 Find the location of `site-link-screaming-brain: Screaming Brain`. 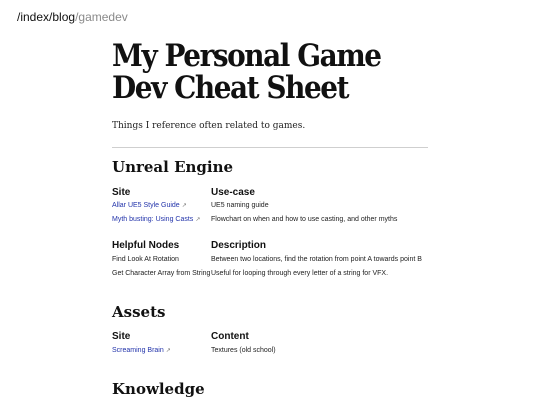

site-link-screaming-brain: Screaming Brain is located at coordinates (138, 350).